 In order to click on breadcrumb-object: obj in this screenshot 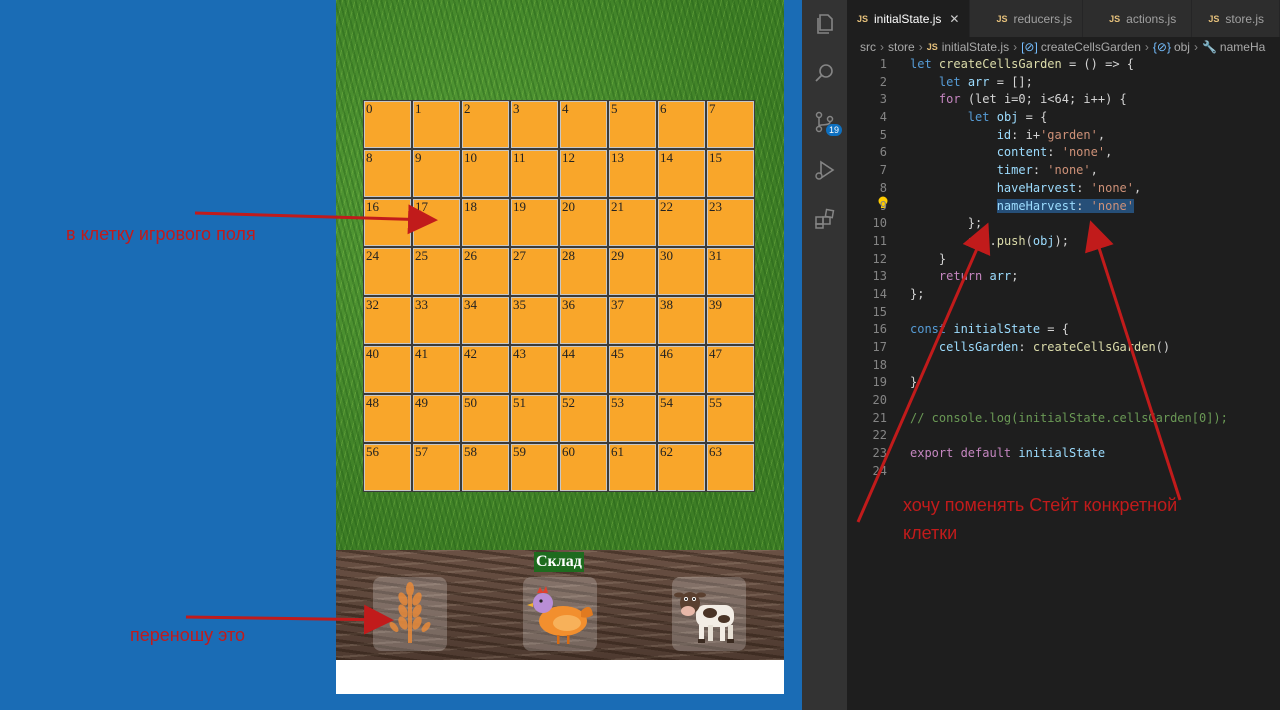, I will do `click(1182, 47)`.